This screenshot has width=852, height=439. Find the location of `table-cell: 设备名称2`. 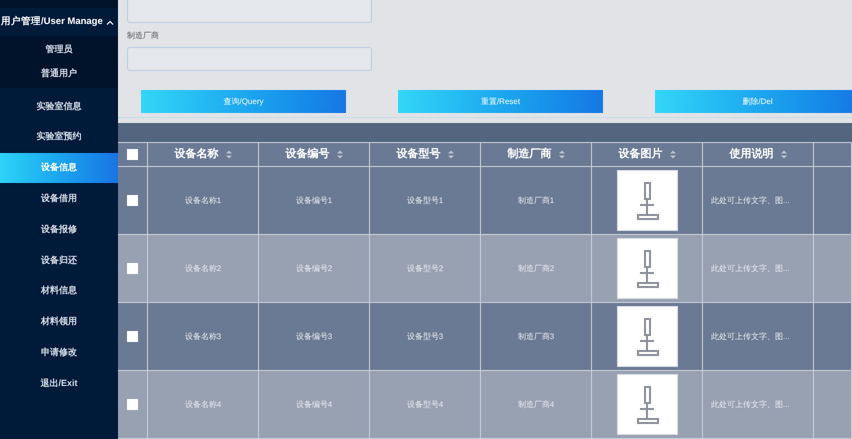

table-cell: 设备名称2 is located at coordinates (203, 268).